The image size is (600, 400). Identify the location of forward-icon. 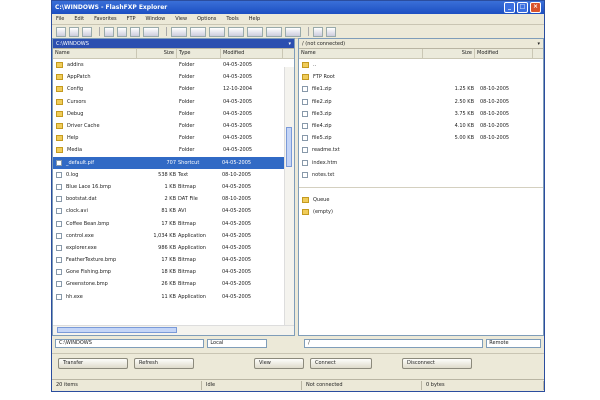
(74, 31).